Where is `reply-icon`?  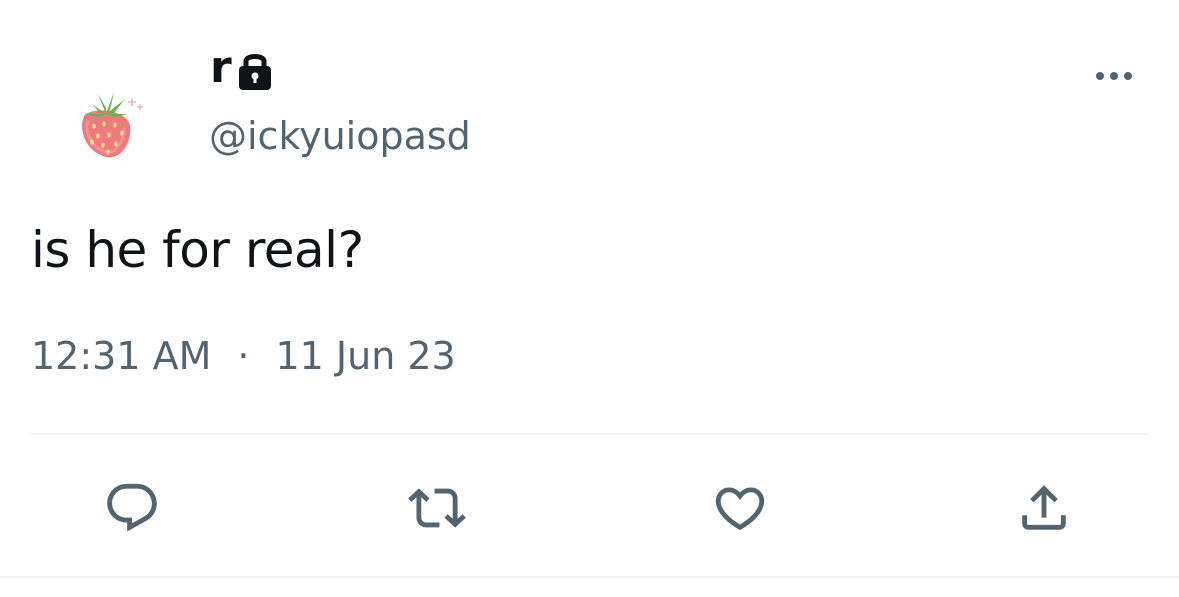 reply-icon is located at coordinates (132, 507).